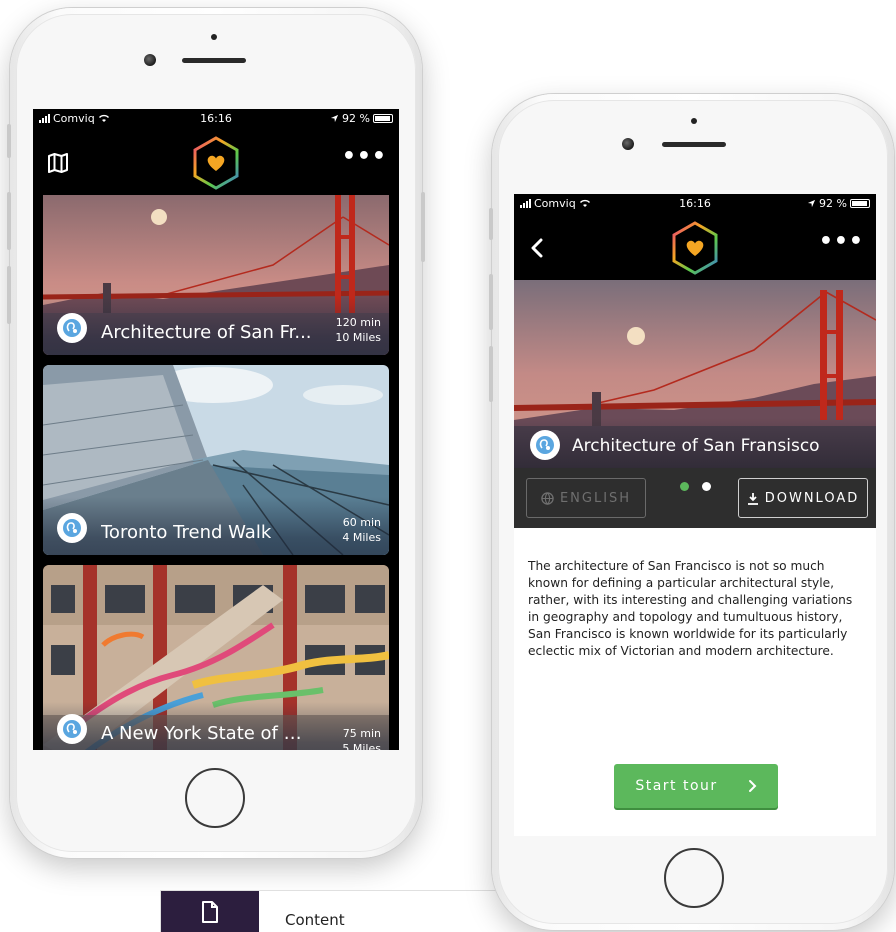  Describe the element at coordinates (358, 322) in the screenshot. I see `tour-duration: 120 min` at that location.